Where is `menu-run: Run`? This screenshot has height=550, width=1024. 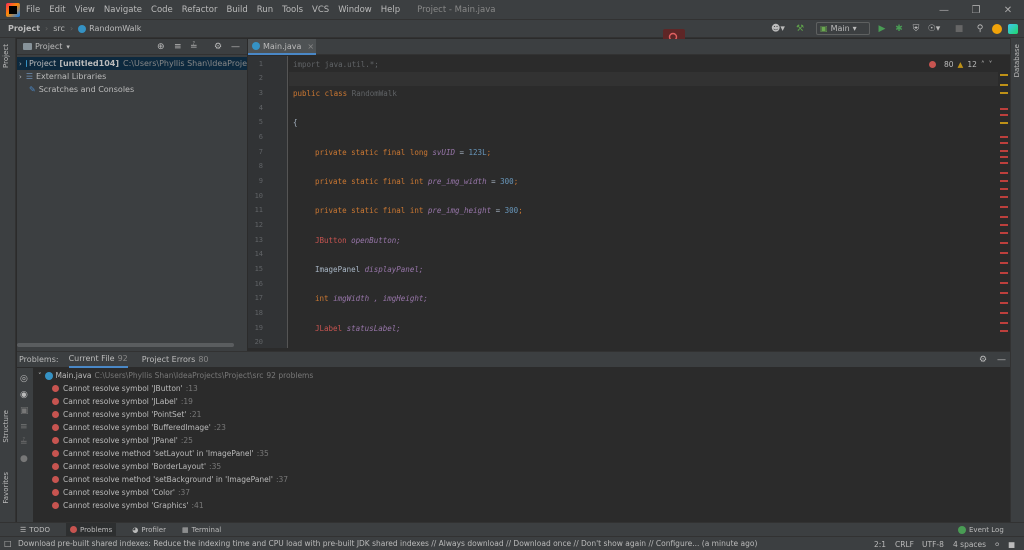 menu-run: Run is located at coordinates (265, 10).